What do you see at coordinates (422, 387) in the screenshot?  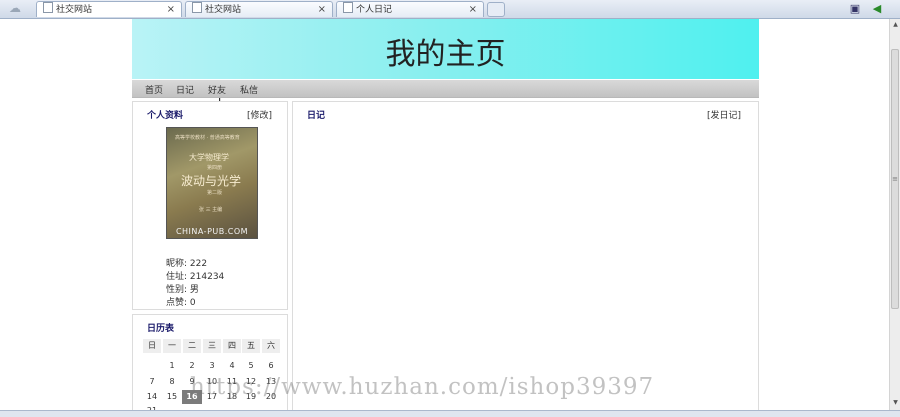 I see `watermark-text: https://www.huzhan.com/ishop39397` at bounding box center [422, 387].